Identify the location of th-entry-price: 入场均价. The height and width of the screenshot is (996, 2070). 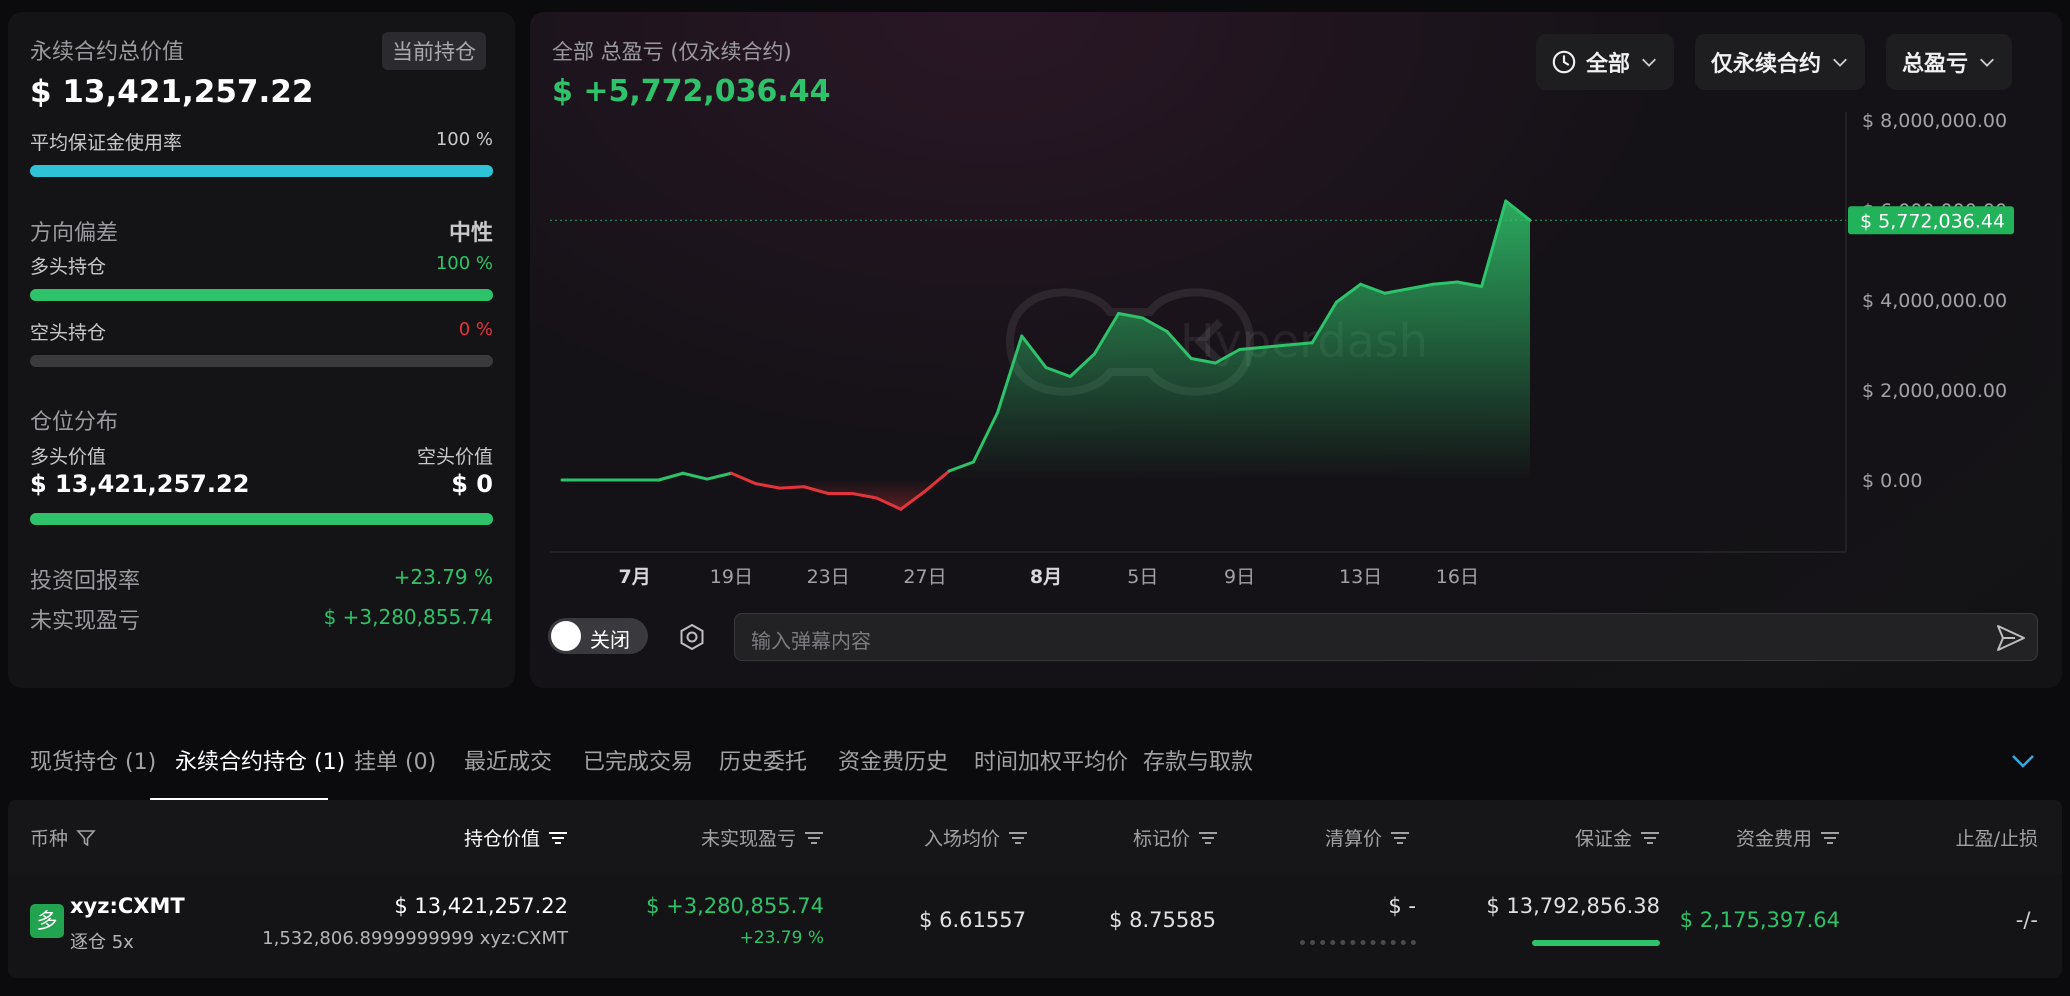
(976, 837).